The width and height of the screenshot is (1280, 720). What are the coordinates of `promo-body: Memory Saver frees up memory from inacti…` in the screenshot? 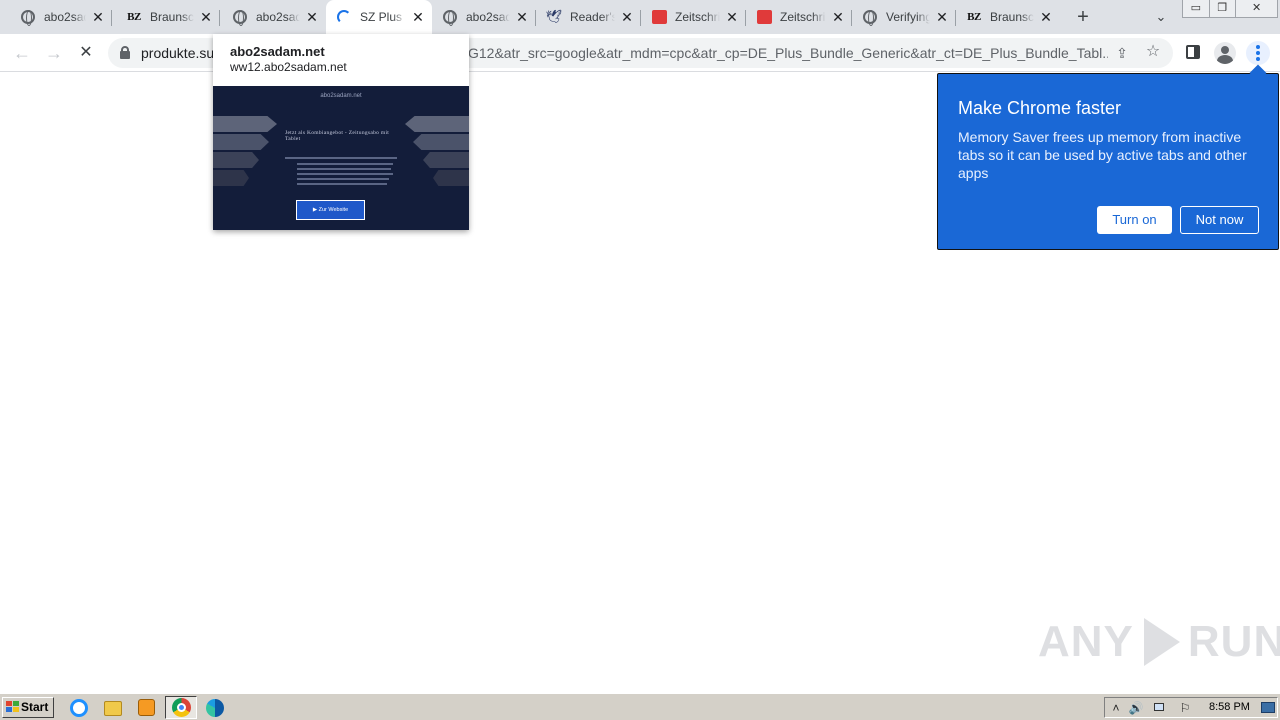 It's located at (1102, 155).